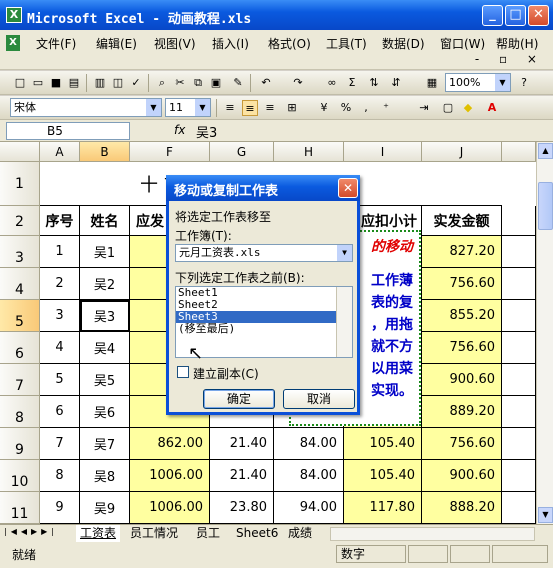 The image size is (553, 568). What do you see at coordinates (230, 43) in the screenshot?
I see `menu-insert: 插入(I)` at bounding box center [230, 43].